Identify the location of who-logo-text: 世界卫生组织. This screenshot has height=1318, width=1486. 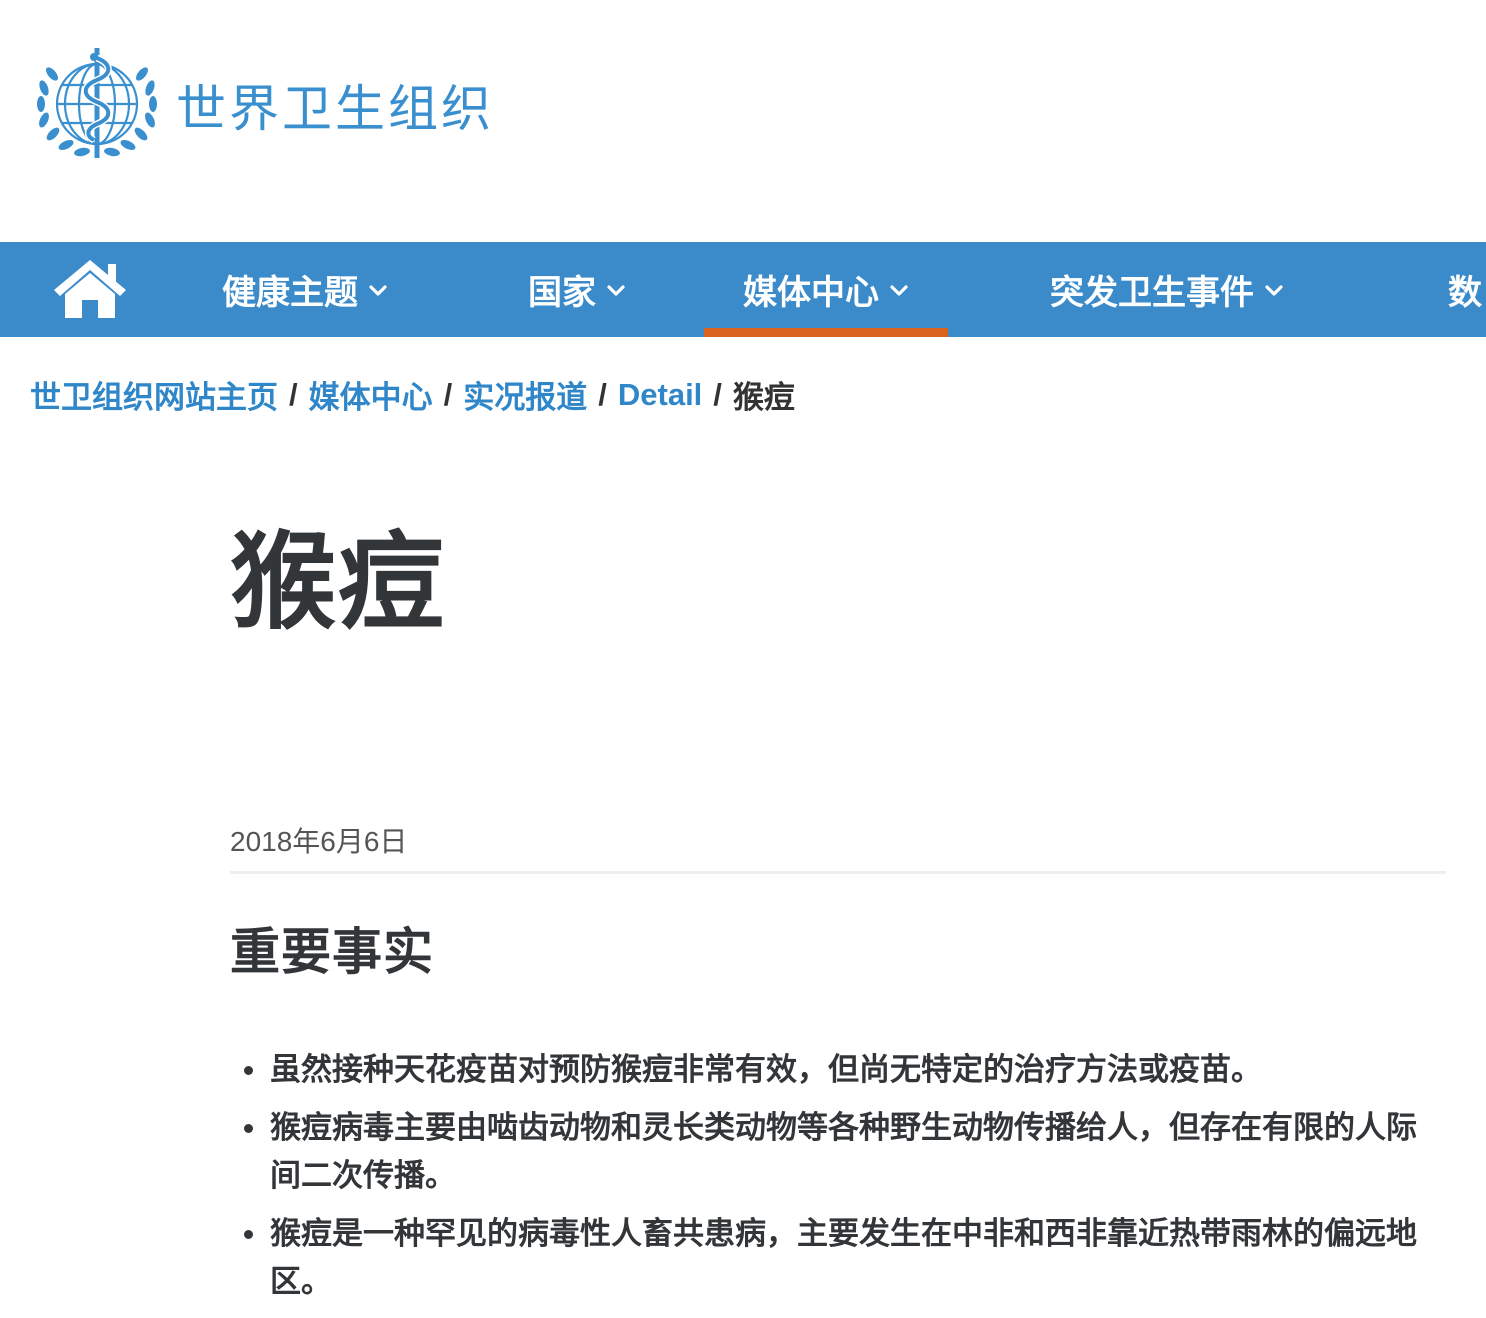
(335, 109).